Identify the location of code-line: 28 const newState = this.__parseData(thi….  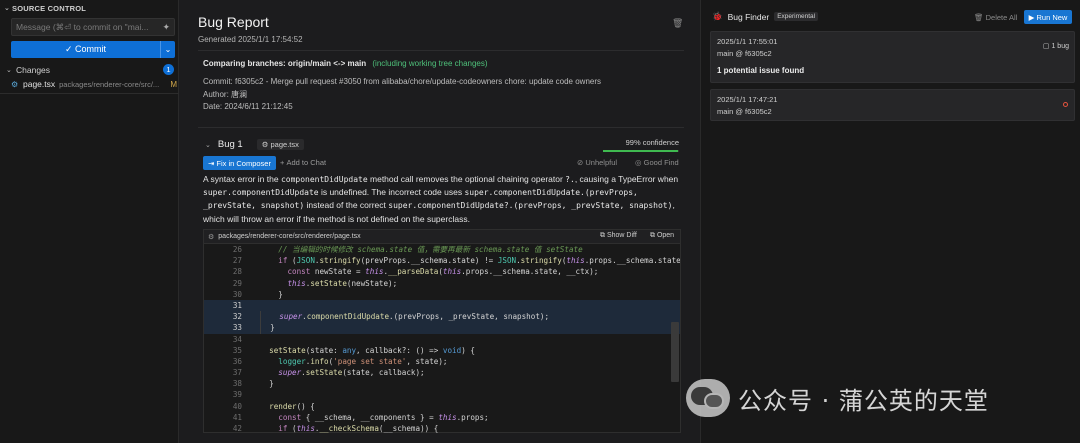
(442, 271).